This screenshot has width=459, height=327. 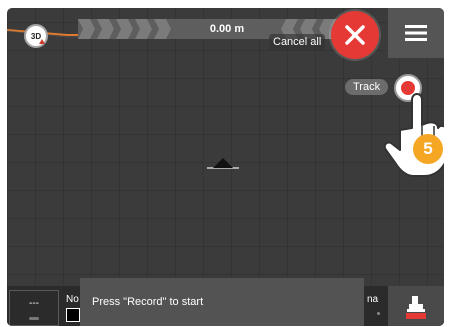 I want to click on tractor-icon, so click(x=416, y=307).